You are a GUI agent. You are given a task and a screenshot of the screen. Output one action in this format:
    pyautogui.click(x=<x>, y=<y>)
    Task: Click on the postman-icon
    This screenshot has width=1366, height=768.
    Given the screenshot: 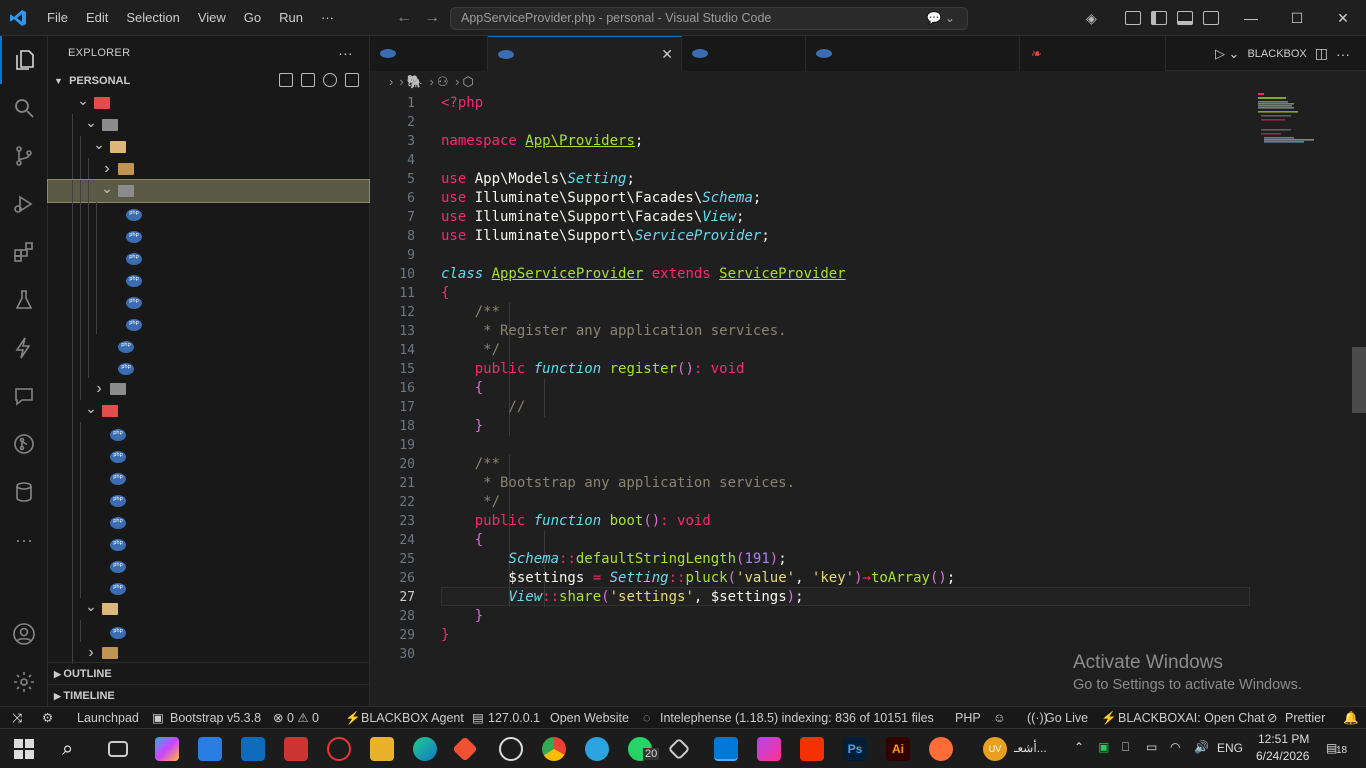 What is the action you would take?
    pyautogui.click(x=941, y=749)
    